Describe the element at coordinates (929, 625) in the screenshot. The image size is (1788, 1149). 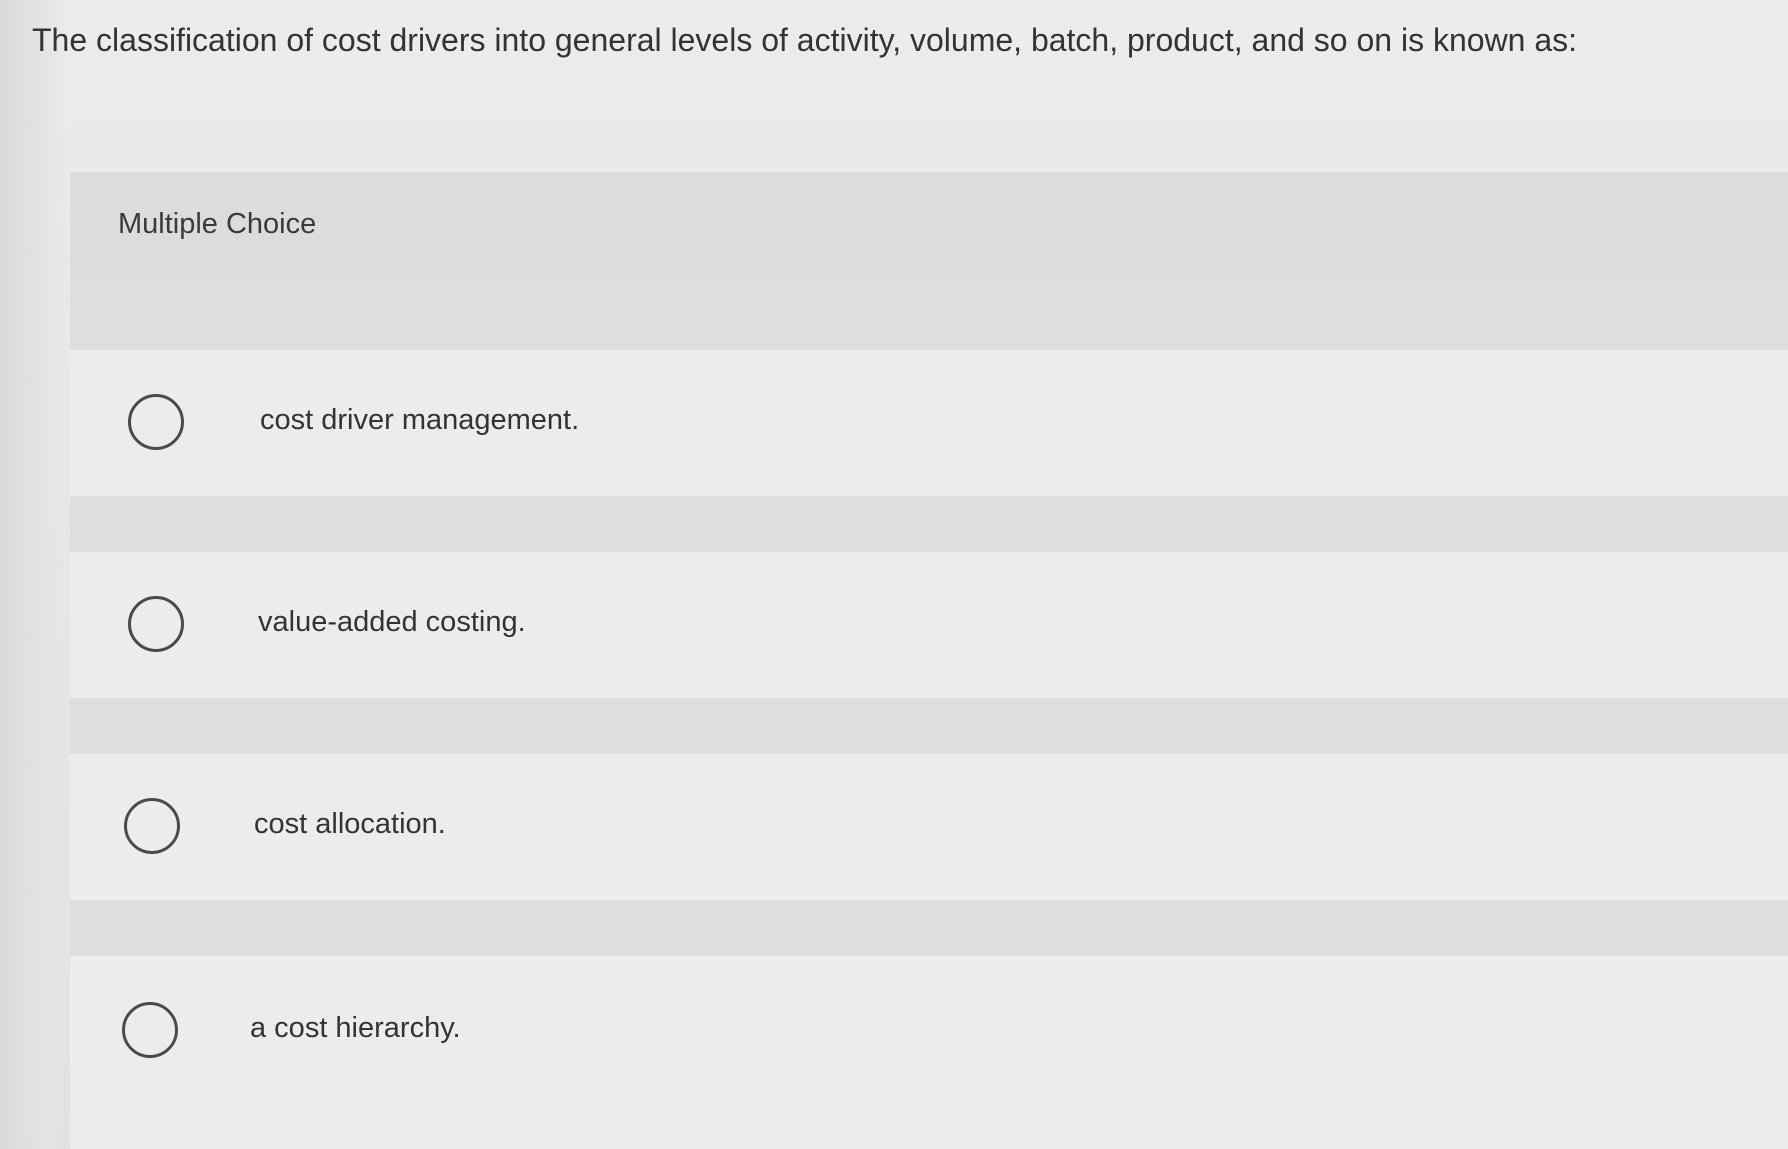
I see `choice-option-2: value-added costing.` at that location.